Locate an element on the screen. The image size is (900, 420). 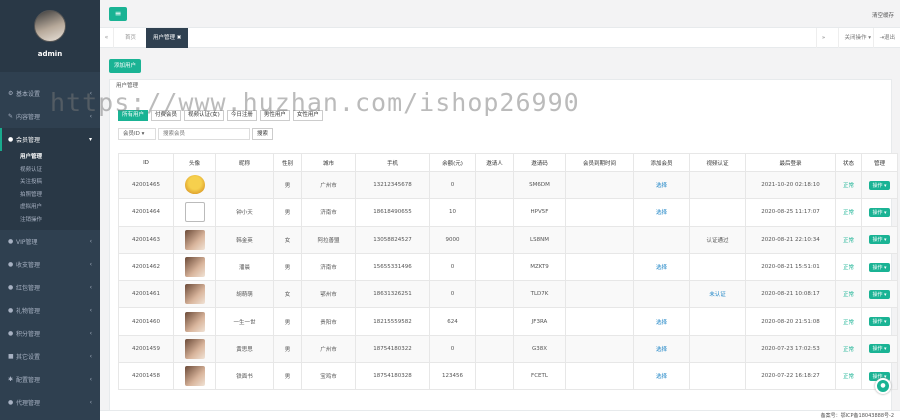
add-user-button: 添加用户 is located at coordinates (125, 66).